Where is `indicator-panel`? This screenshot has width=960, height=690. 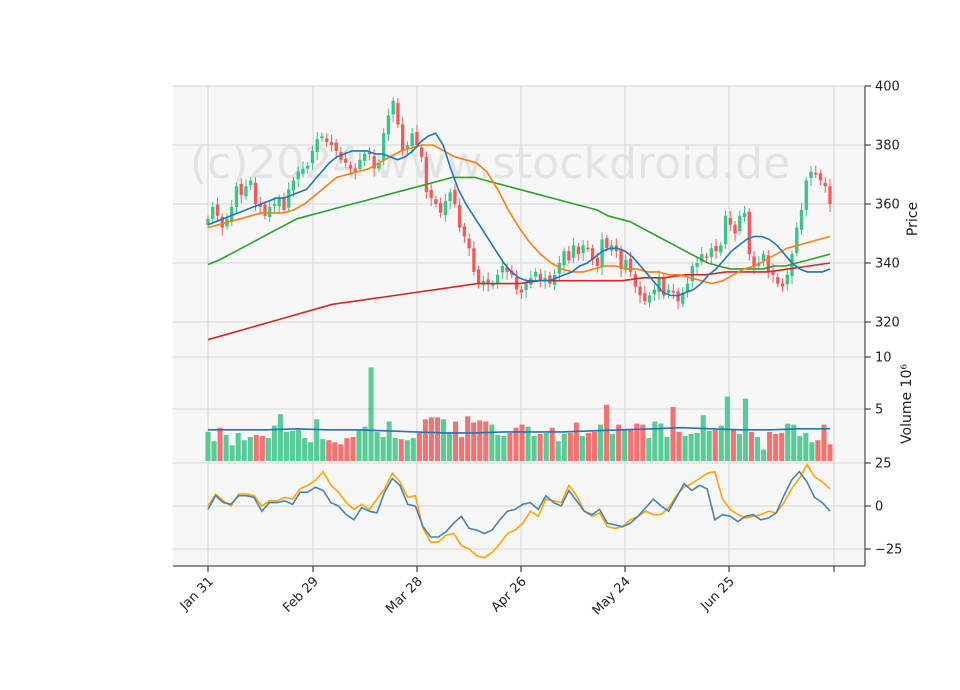 indicator-panel is located at coordinates (519, 513).